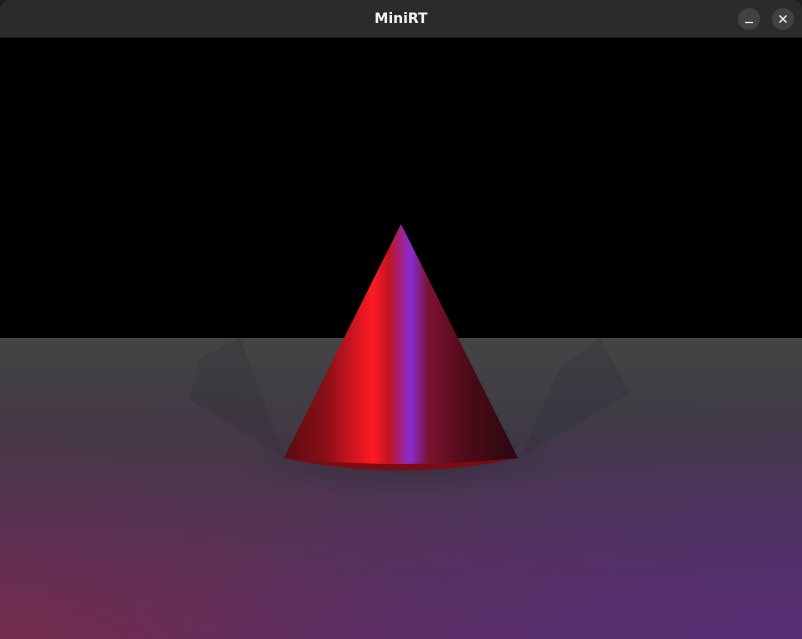 This screenshot has height=639, width=802. I want to click on minimize-icon, so click(749, 22).